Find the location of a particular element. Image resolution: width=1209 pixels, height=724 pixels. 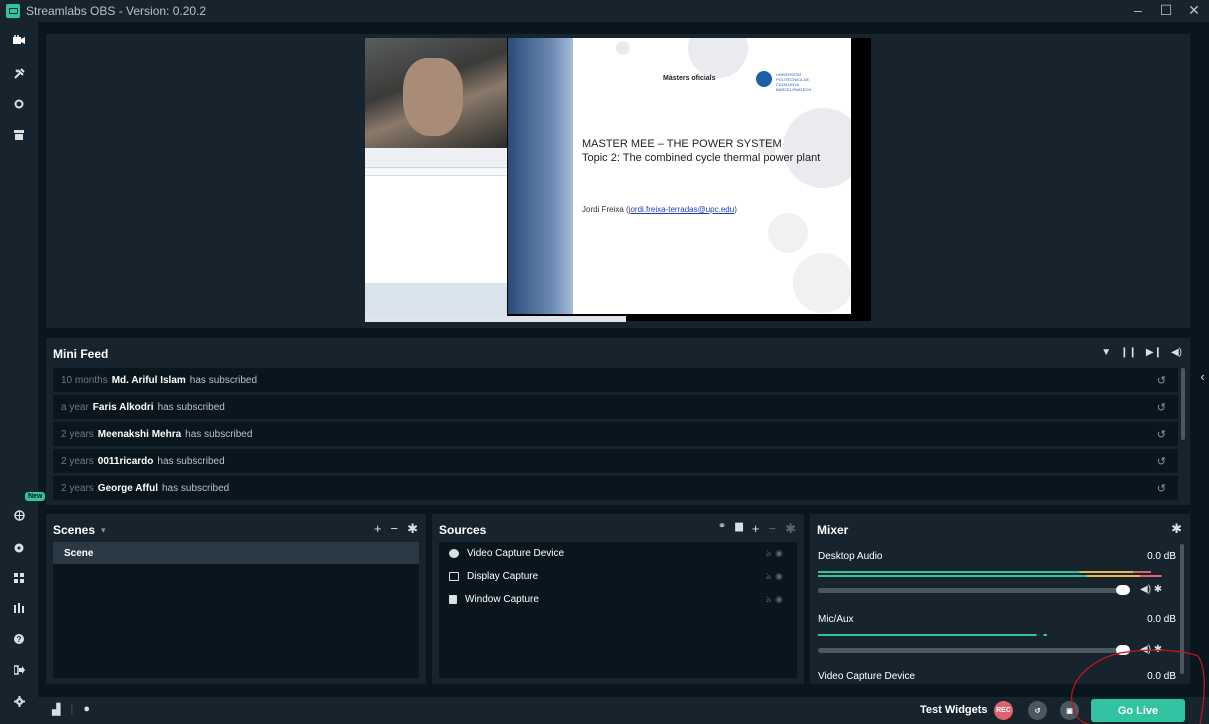

left-nav: New ? is located at coordinates (23, 373).